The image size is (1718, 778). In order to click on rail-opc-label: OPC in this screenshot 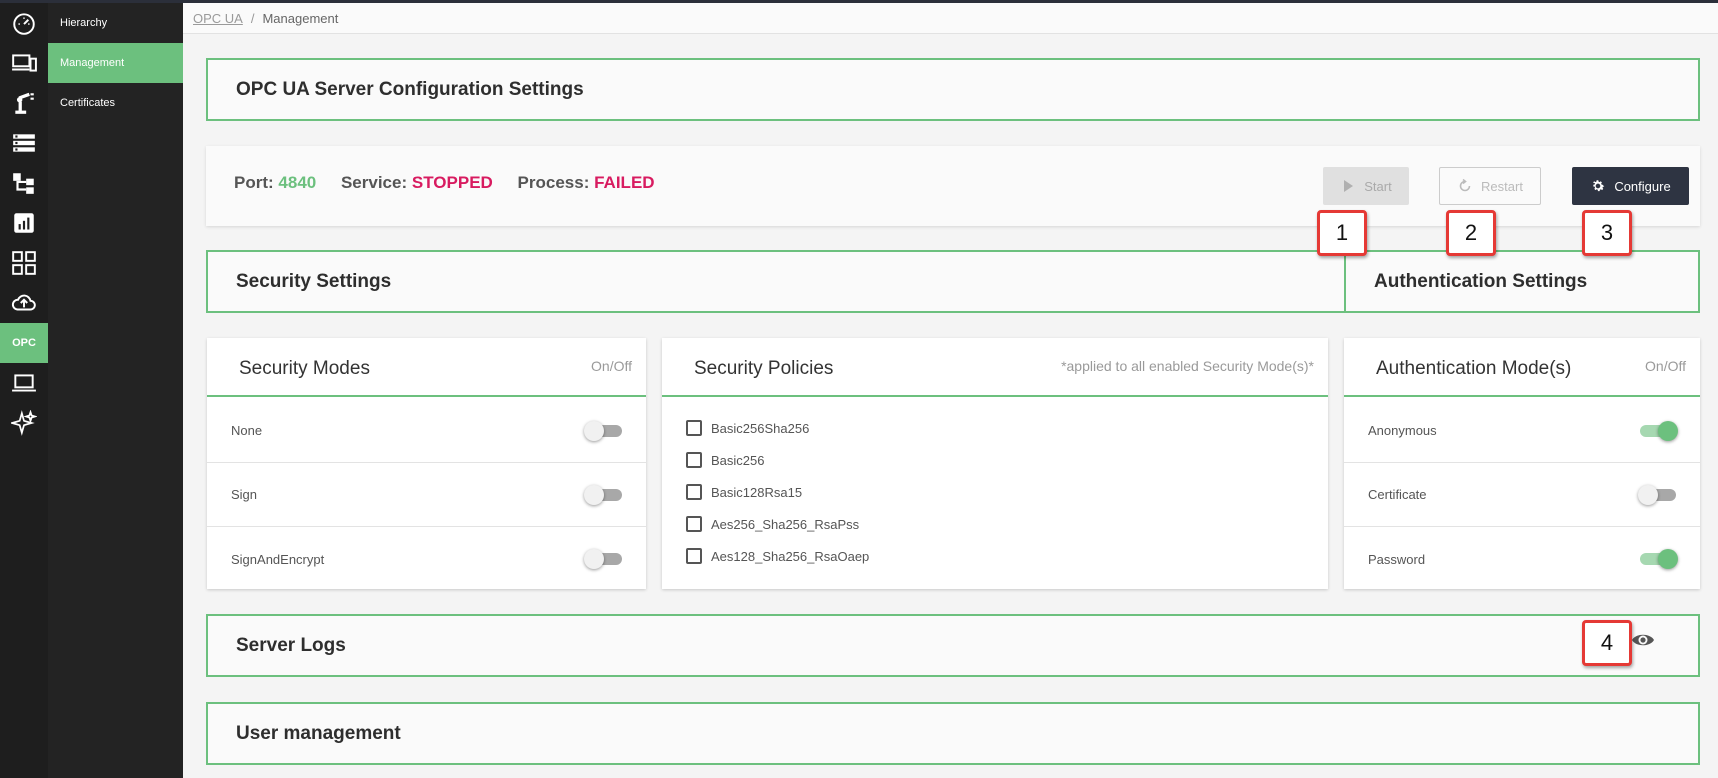, I will do `click(24, 343)`.